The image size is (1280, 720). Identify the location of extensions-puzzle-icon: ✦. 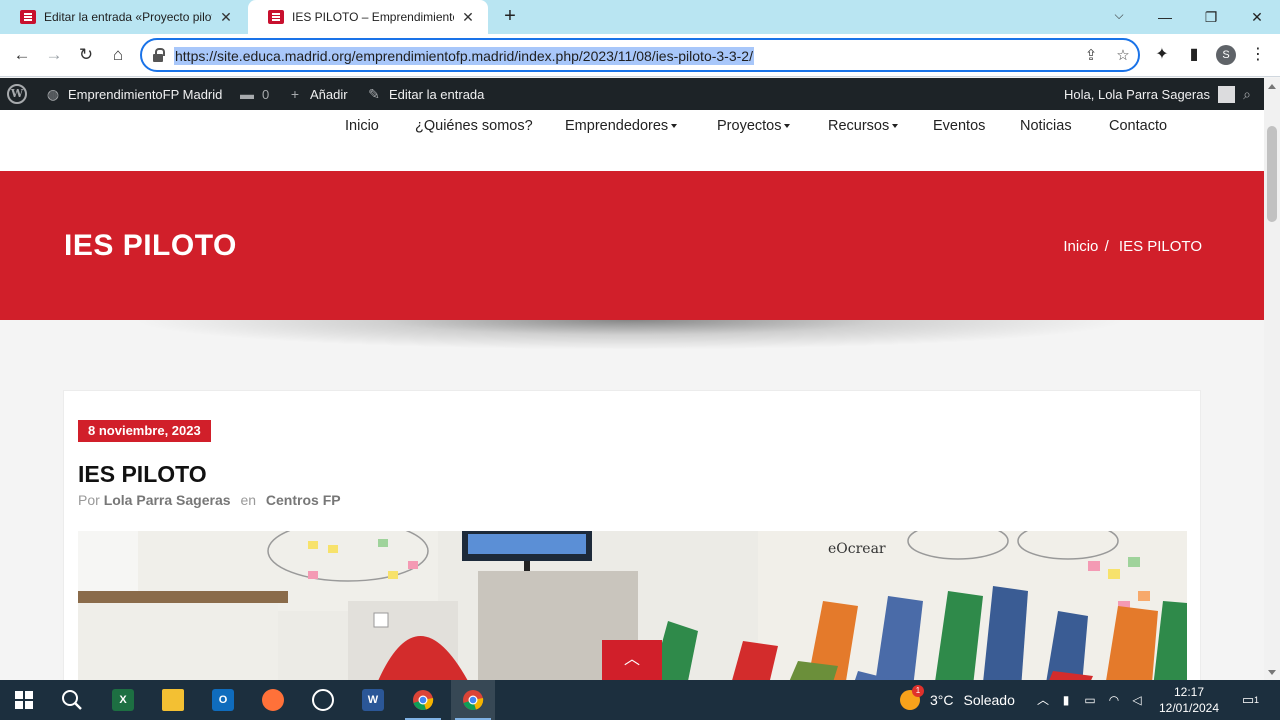
(1162, 55).